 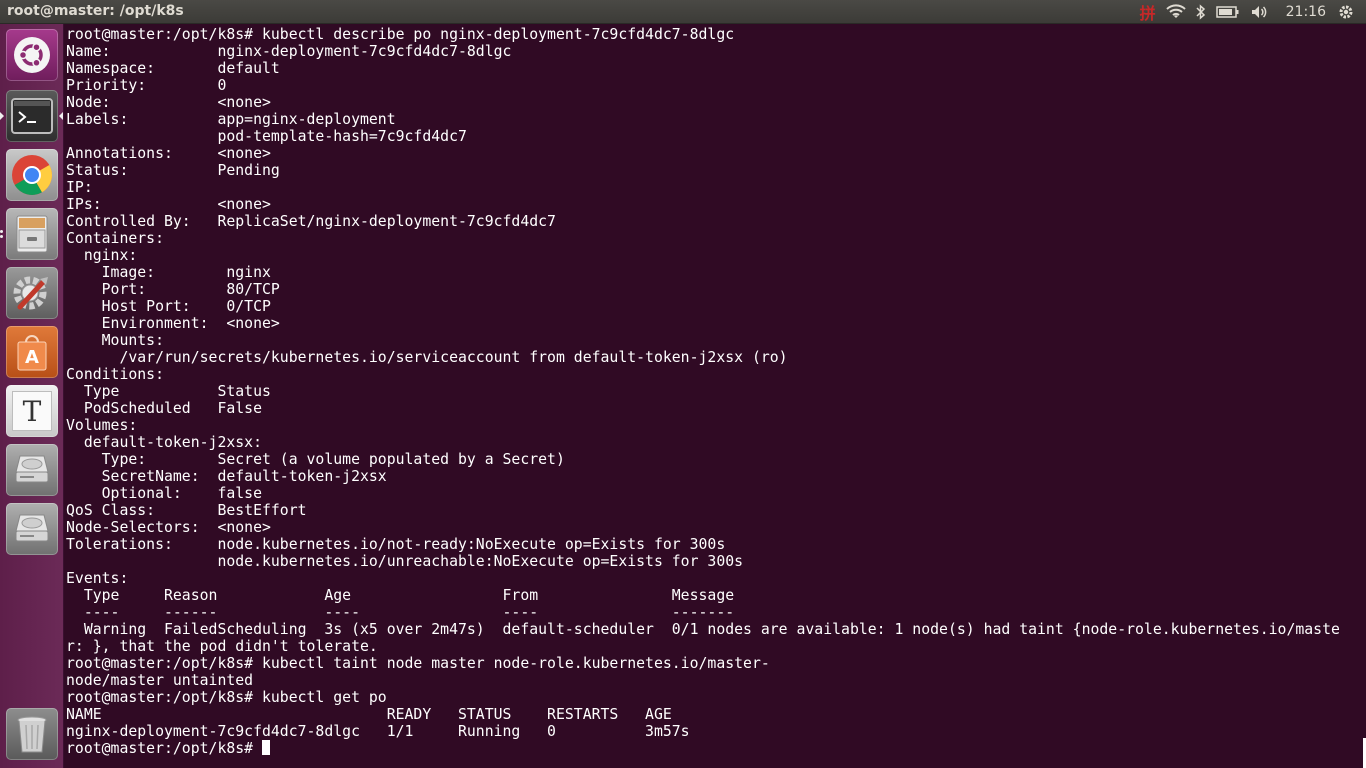 I want to click on terminal-line: Labels: app=nginx-deployment, so click(x=231, y=119).